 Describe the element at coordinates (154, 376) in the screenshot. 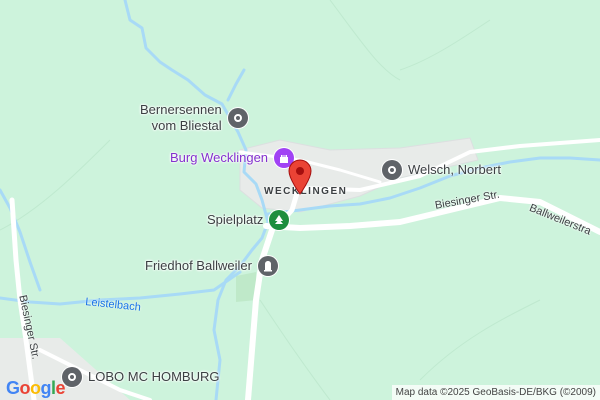

I see `poi-lobo-label: LOBO MC HOMBURG` at that location.